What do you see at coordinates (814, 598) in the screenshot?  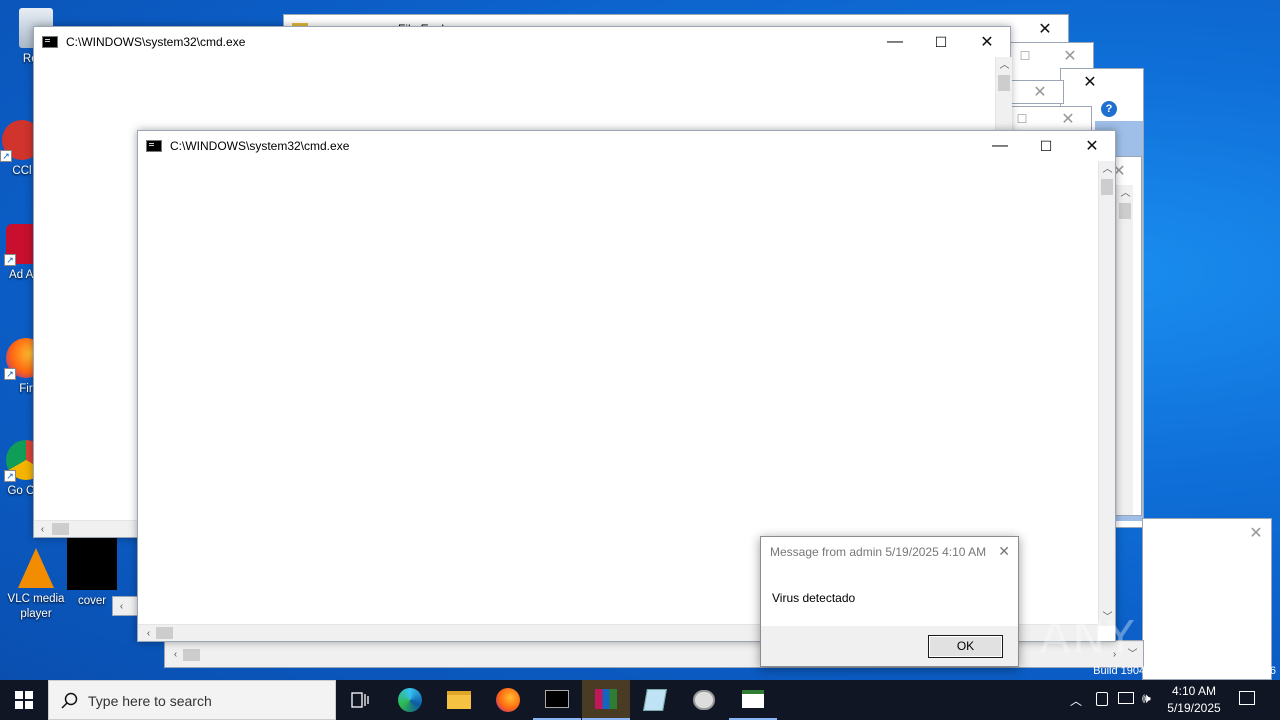 I see `message-box-body: Virus detectado` at bounding box center [814, 598].